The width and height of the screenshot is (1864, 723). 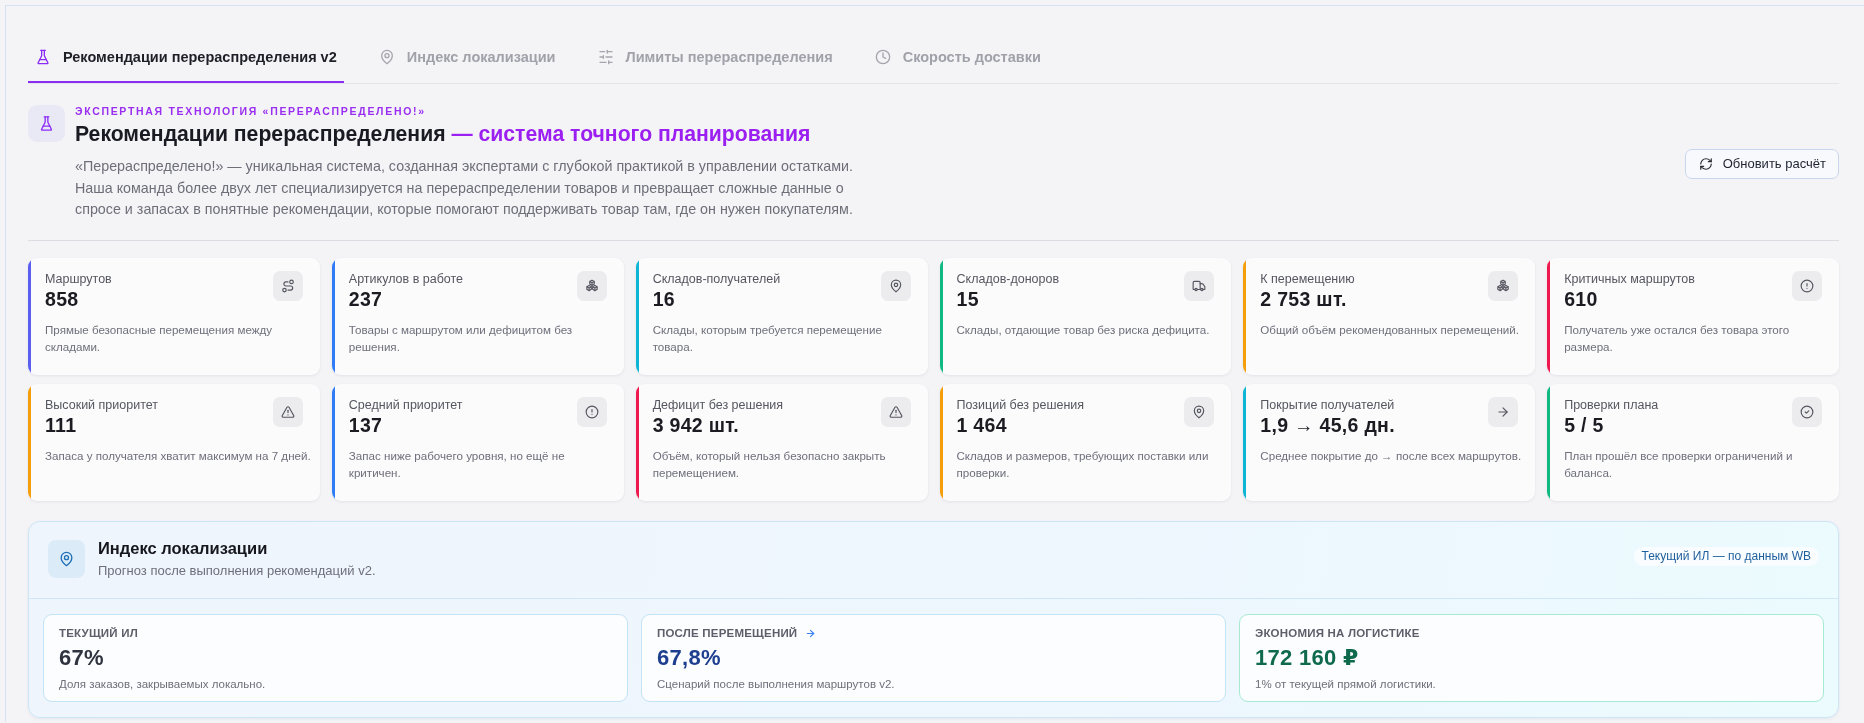 What do you see at coordinates (1761, 163) in the screenshot?
I see `refresh-button: Обновить расчёт` at bounding box center [1761, 163].